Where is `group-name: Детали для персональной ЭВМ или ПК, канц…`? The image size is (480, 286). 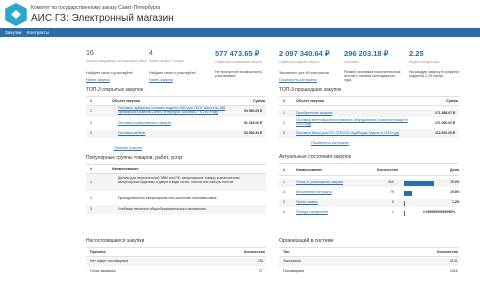
group-name: Детали для персональной ЭВМ или ПК, канц… is located at coordinates (179, 180).